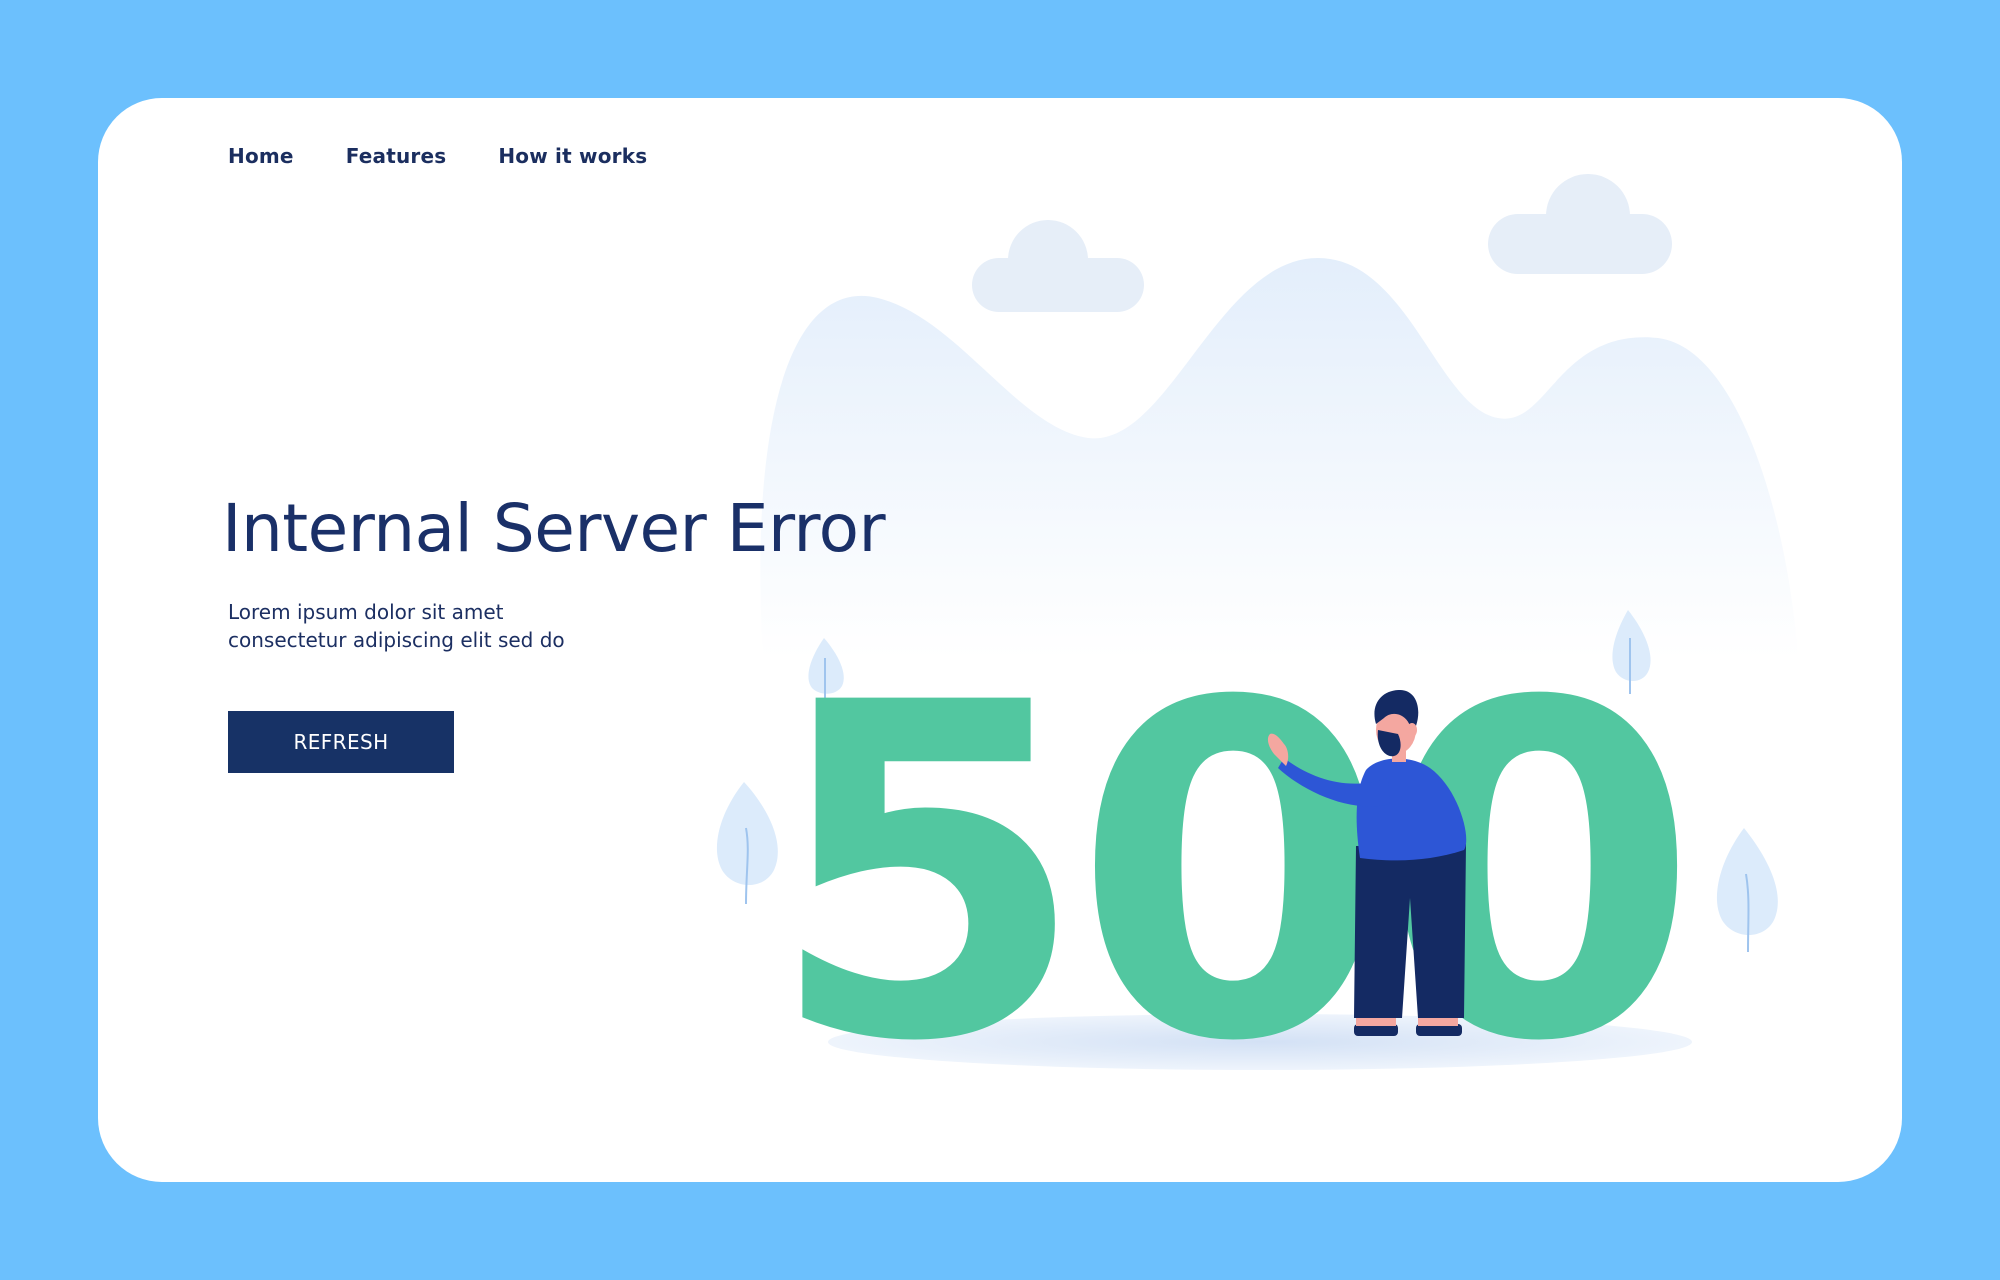 This screenshot has width=2000, height=1280. I want to click on page-title: Internal Server Error, so click(554, 528).